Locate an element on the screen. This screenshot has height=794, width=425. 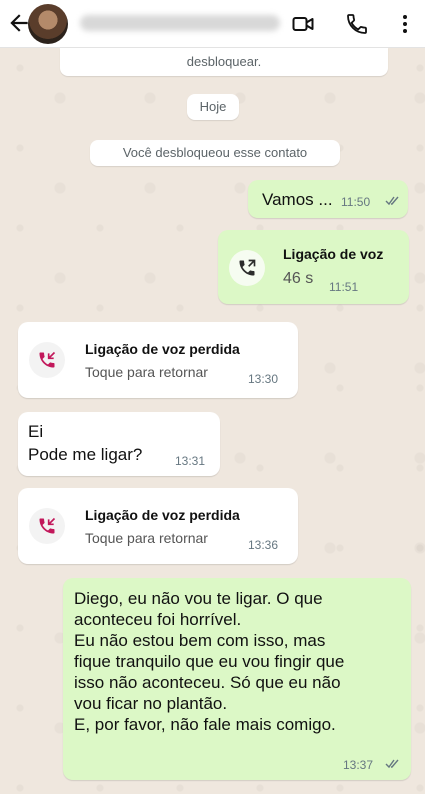
date-chip-label: Hoje is located at coordinates (213, 106).